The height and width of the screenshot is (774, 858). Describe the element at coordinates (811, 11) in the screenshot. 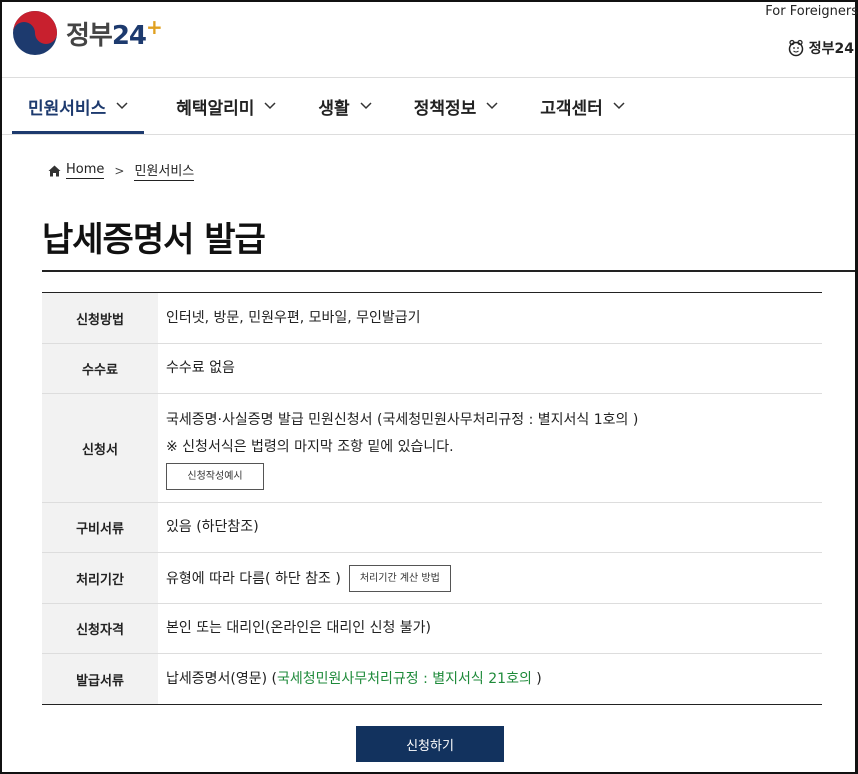

I see `for-foreigners-link: For Foreigners` at that location.